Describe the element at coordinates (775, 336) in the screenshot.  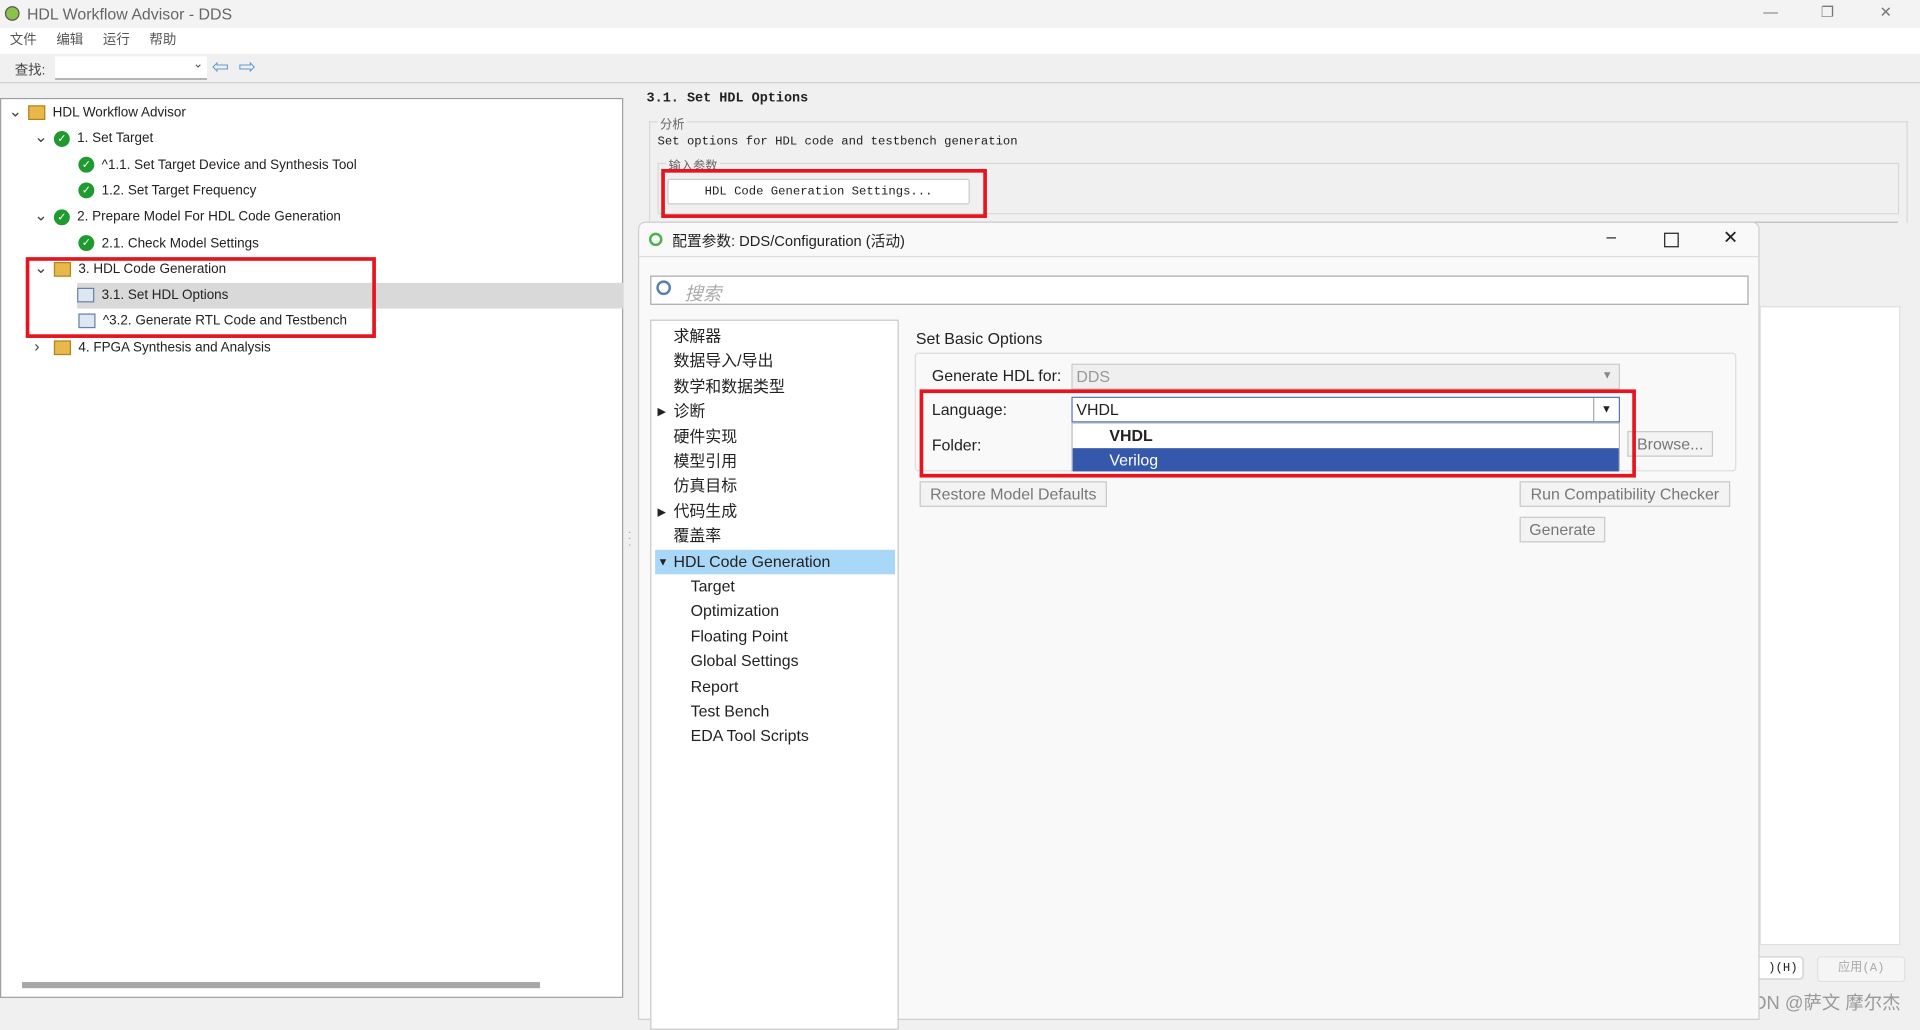
I see `nav-item: 求解器` at that location.